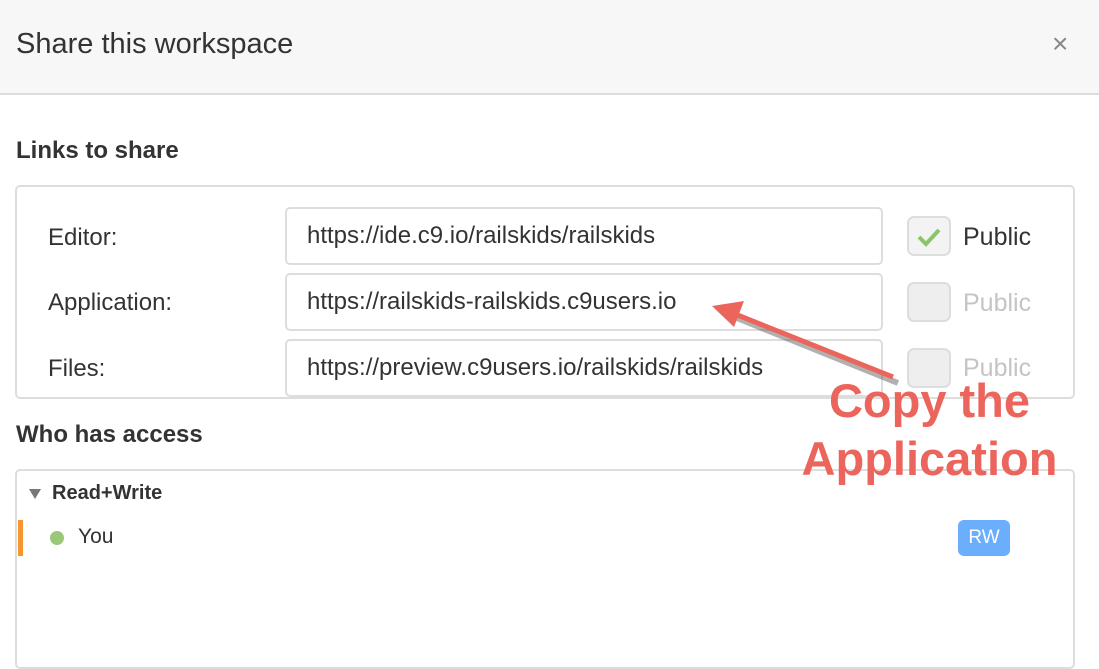  I want to click on annotation-line1: Copy the, so click(929, 400).